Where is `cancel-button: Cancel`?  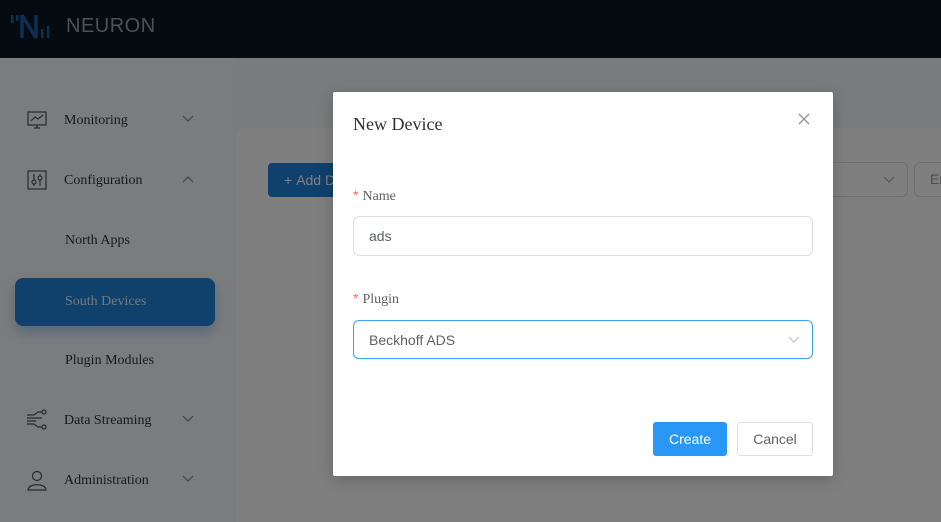
cancel-button: Cancel is located at coordinates (775, 439).